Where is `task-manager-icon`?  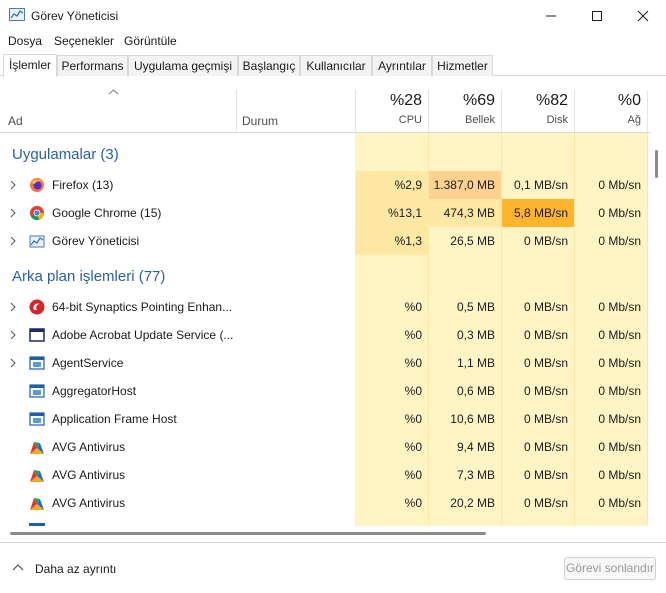
task-manager-icon is located at coordinates (37, 241).